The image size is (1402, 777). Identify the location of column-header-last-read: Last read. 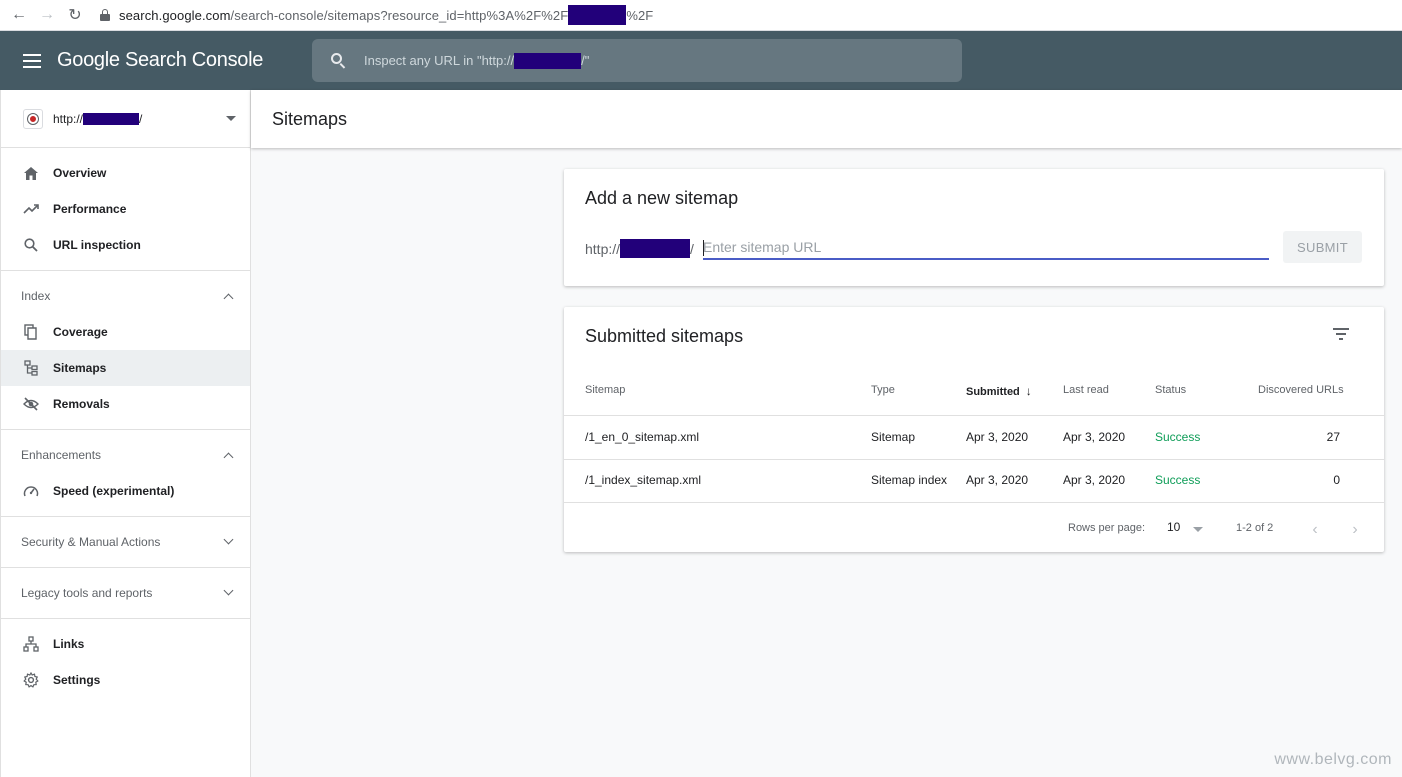
(1086, 390).